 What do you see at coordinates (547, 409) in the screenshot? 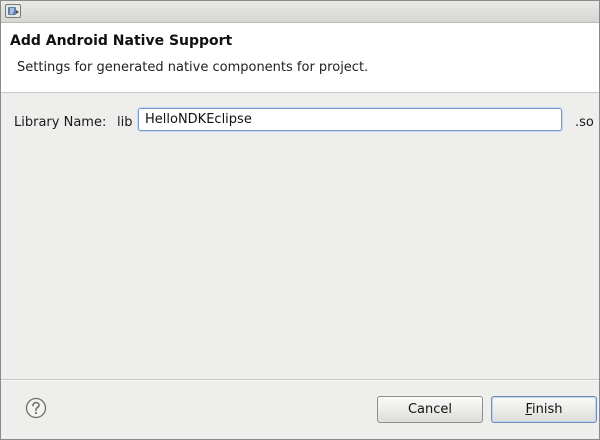
I see `finish-label: inish` at bounding box center [547, 409].